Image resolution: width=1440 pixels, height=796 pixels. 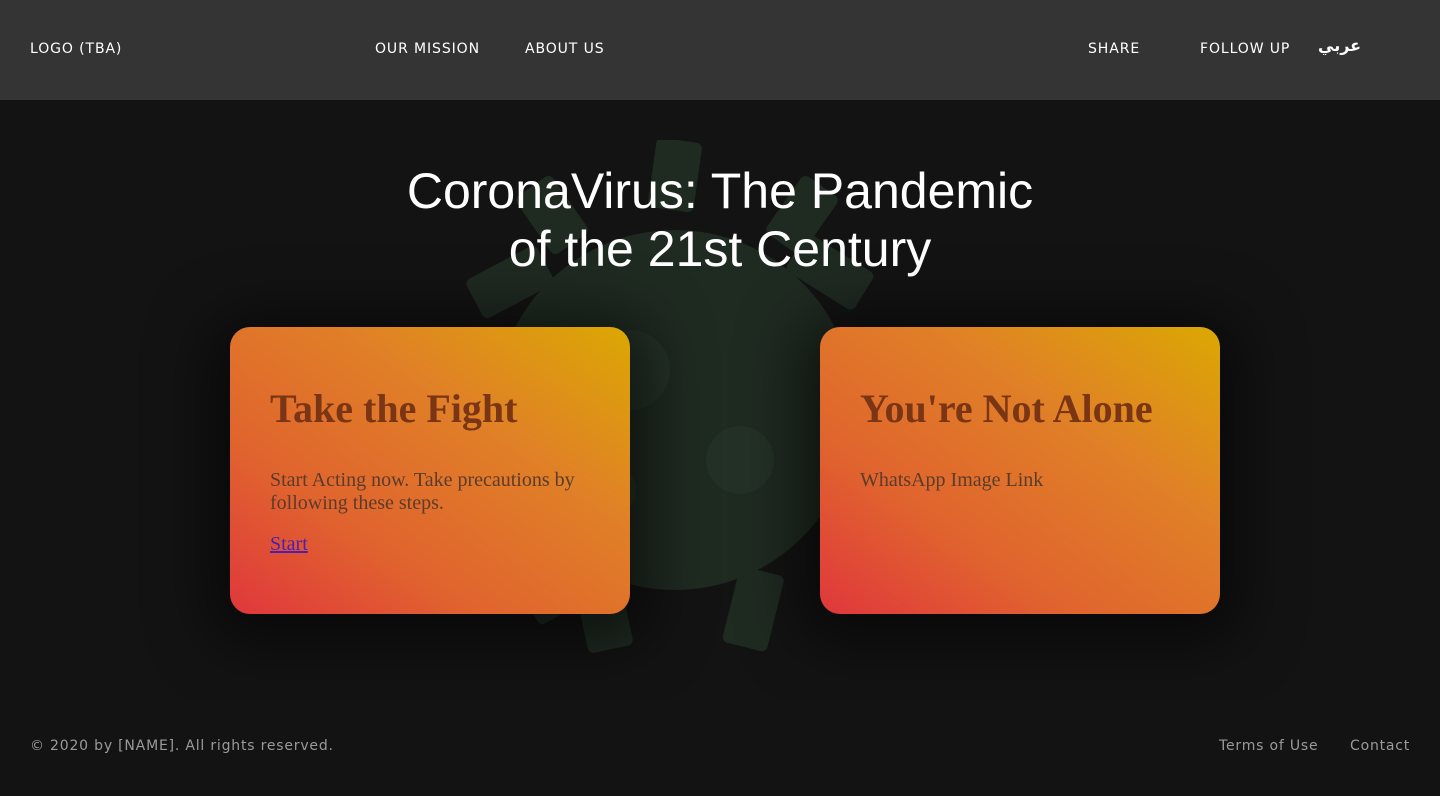 I want to click on logo-link: LOGO (TBA), so click(x=76, y=49).